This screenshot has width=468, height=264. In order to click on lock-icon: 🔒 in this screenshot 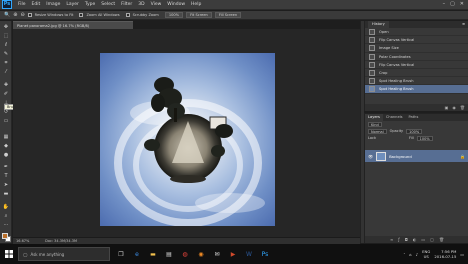, I will do `click(462, 156)`.